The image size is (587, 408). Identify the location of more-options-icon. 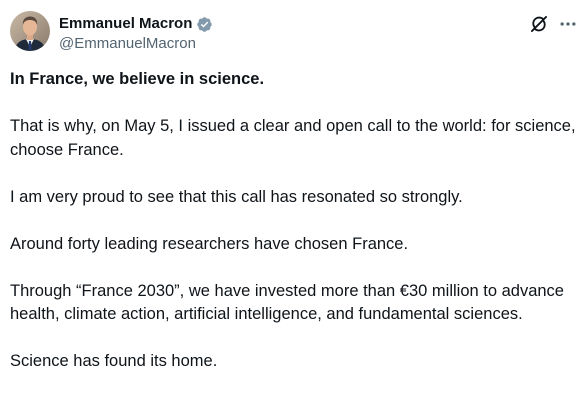
(568, 24).